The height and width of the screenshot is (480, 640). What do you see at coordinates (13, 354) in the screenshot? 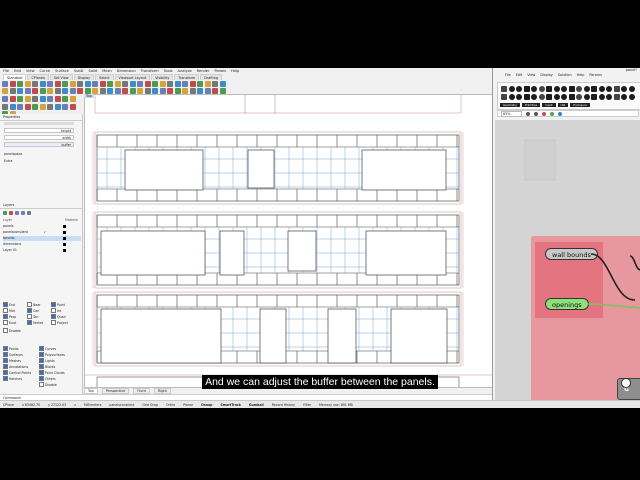
I see `filter-surfaces: Surfaces` at bounding box center [13, 354].